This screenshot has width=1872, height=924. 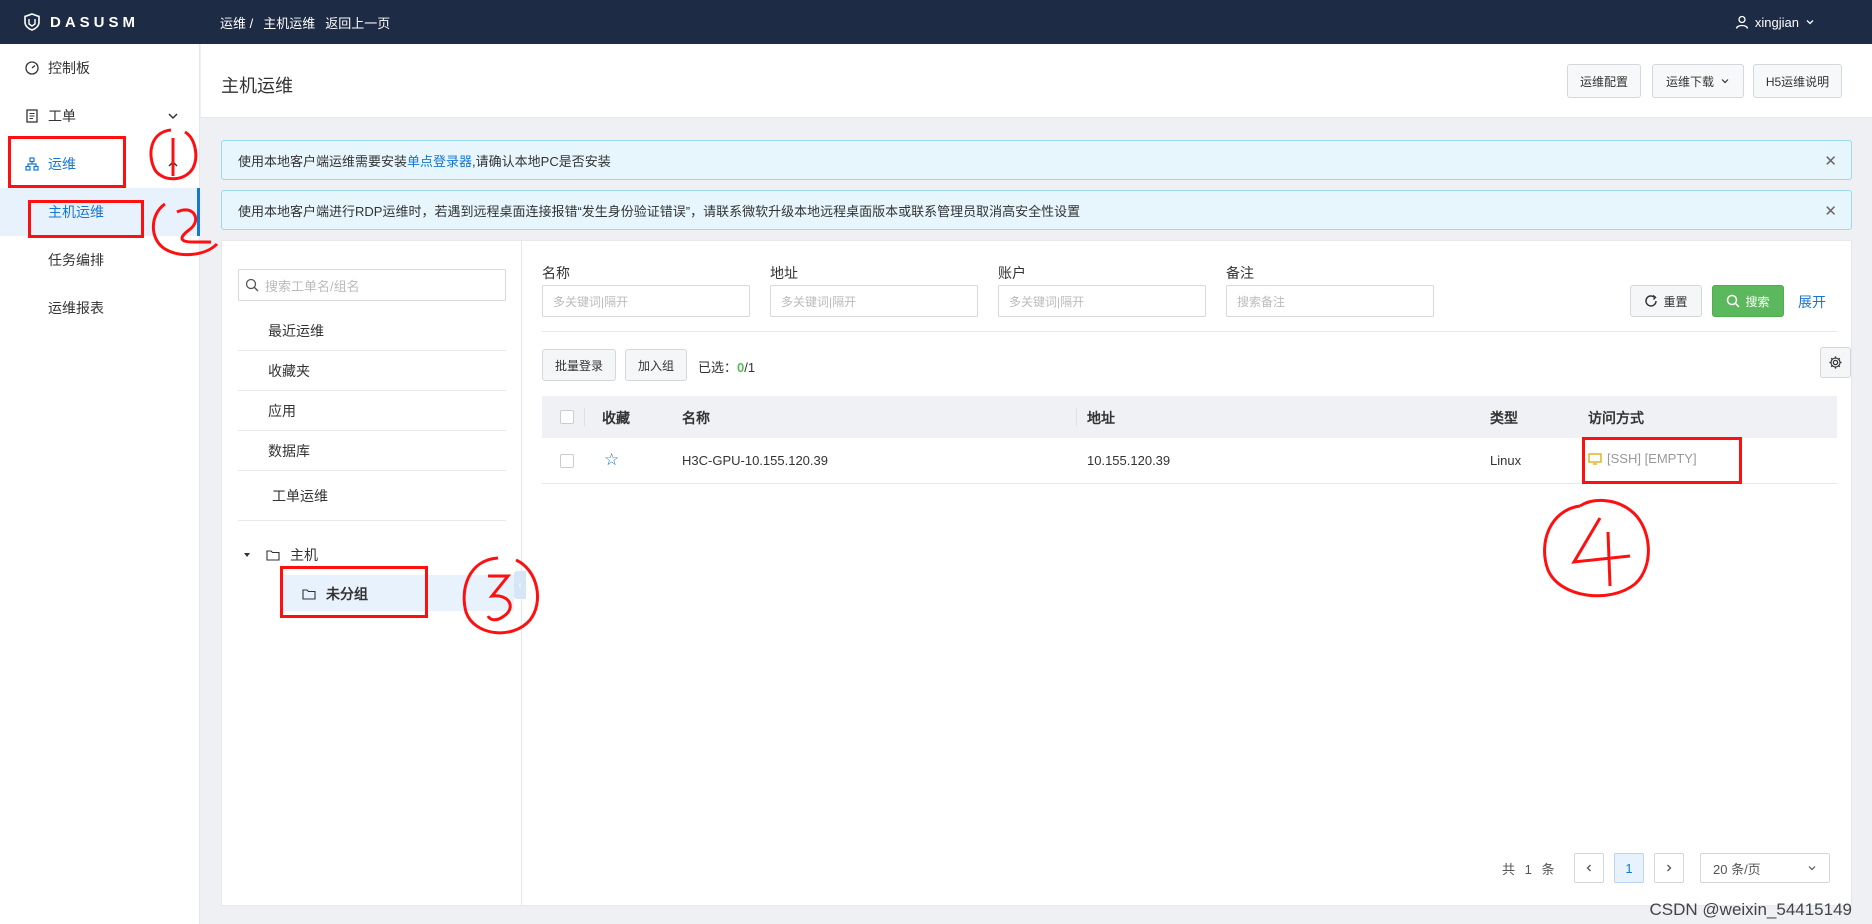 I want to click on table-header: 收藏 名称 地址 类型 访问方式, so click(x=1189, y=417).